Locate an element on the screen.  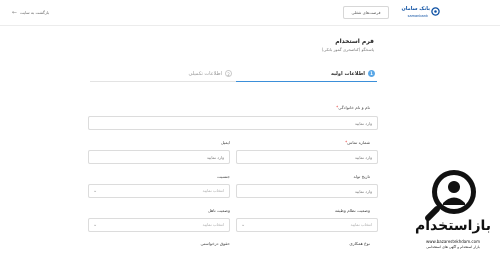
email-input is located at coordinates (159, 157).